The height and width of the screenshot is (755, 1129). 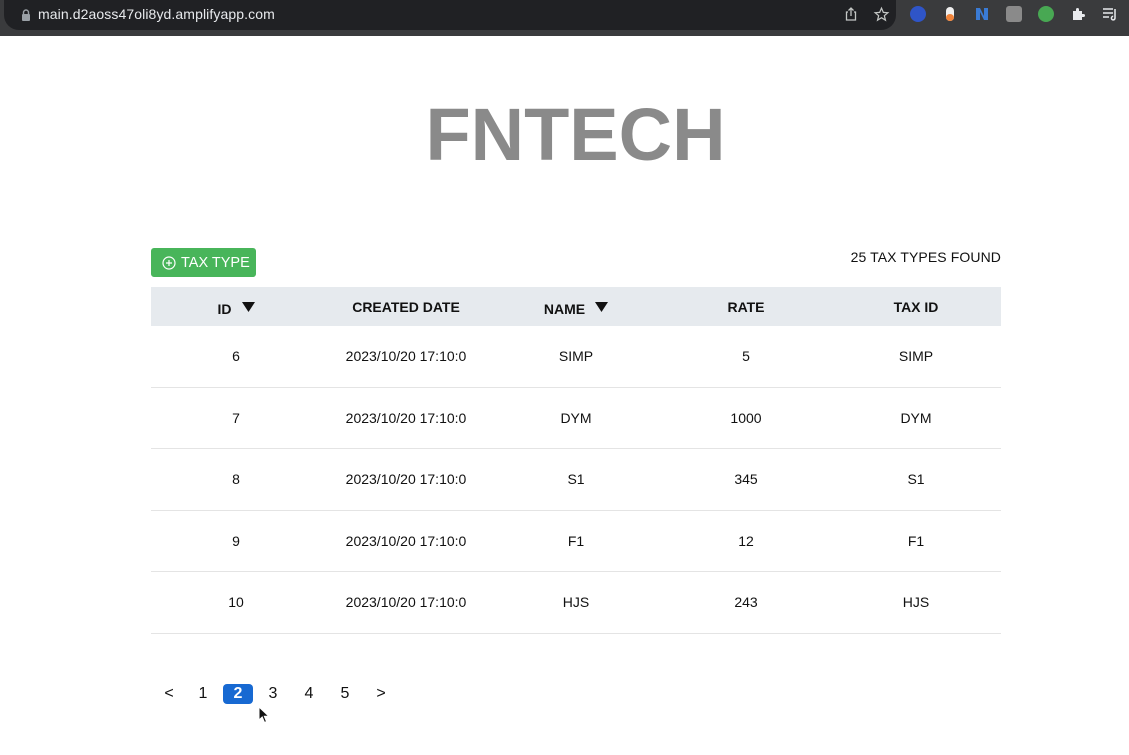 What do you see at coordinates (450, 15) in the screenshot?
I see `address-bar: main.d2aoss47oli8yd.amplifyapp.com` at bounding box center [450, 15].